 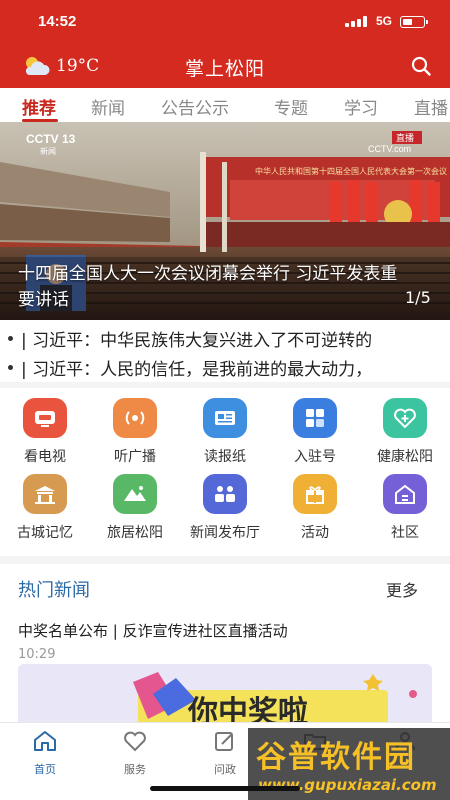 What do you see at coordinates (315, 533) in the screenshot?
I see `grid-item-label: 活动` at bounding box center [315, 533].